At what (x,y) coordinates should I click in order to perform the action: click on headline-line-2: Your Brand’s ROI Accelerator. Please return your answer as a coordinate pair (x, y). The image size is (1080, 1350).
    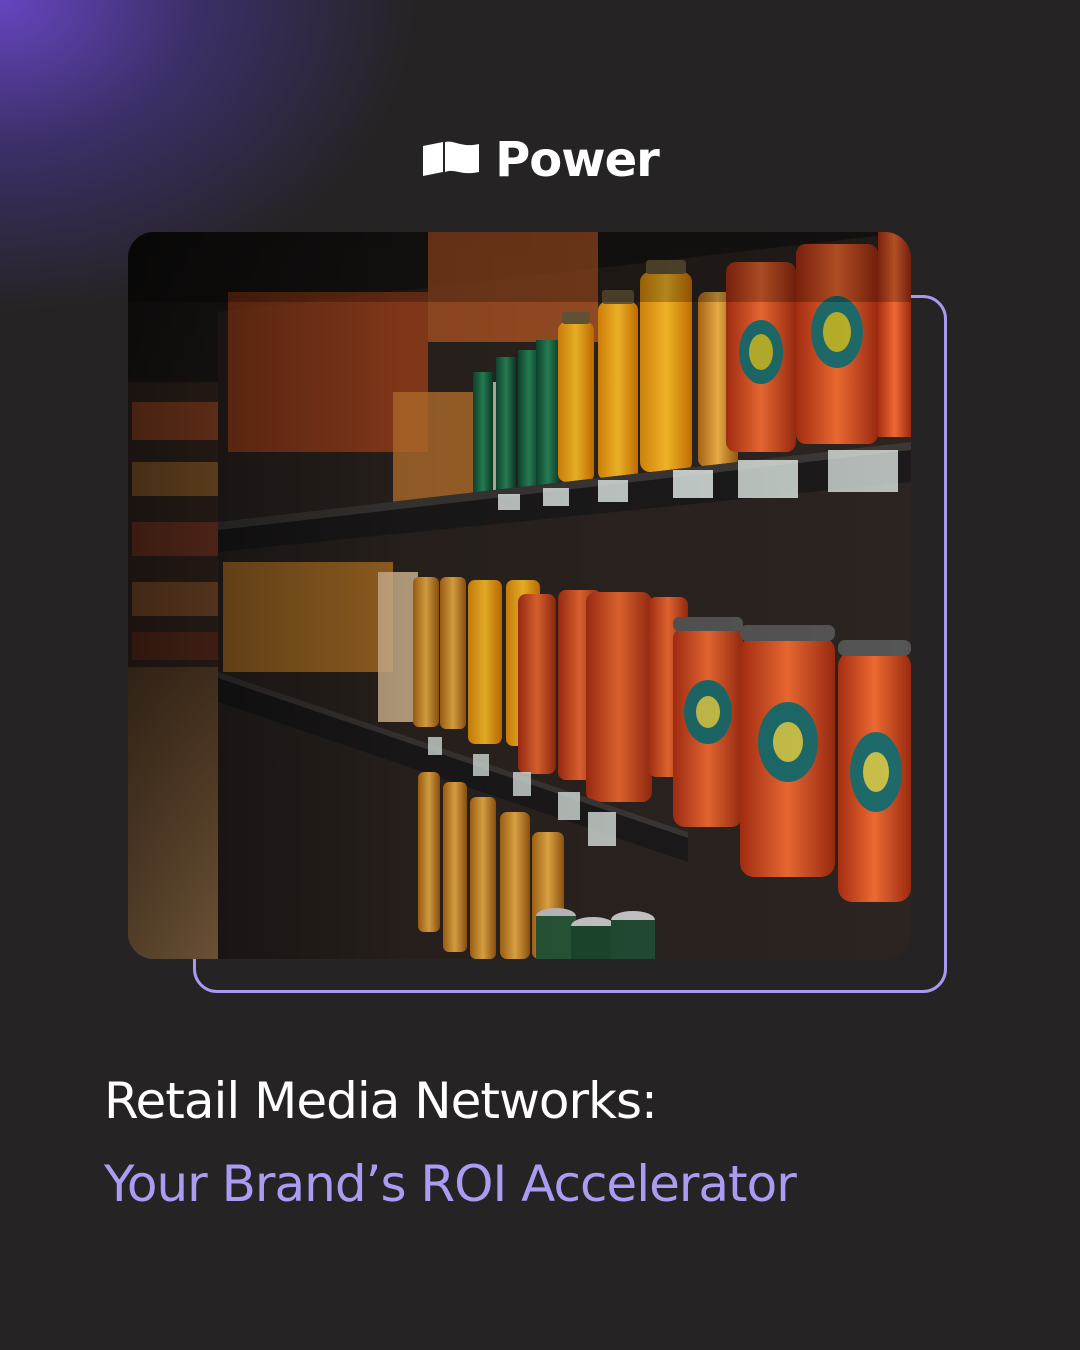
    Looking at the image, I should click on (450, 1184).